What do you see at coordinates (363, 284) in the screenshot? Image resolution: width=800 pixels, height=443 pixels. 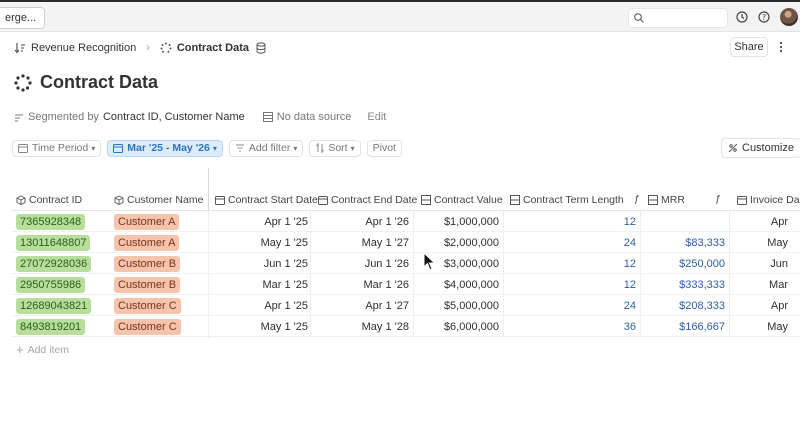 I see `cell-end-date: Mar 1 '26` at bounding box center [363, 284].